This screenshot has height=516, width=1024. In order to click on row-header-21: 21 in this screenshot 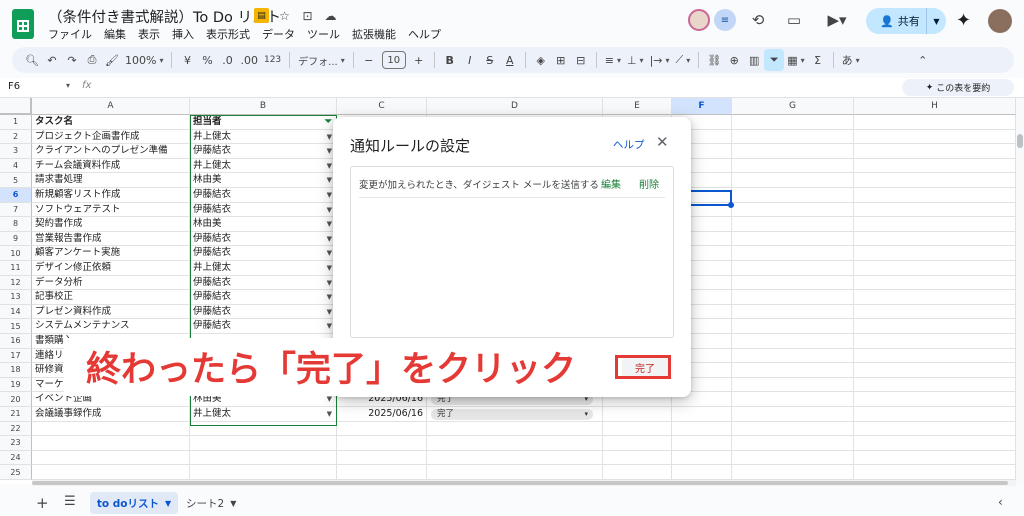, I will do `click(16, 414)`.